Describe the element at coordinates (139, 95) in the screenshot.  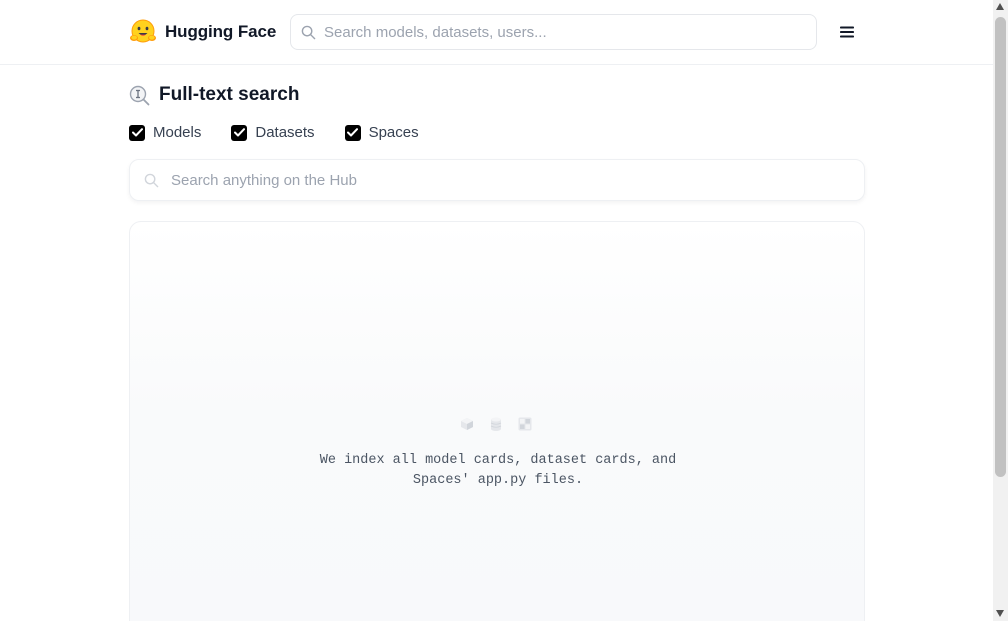
I see `full-text-search-icon` at that location.